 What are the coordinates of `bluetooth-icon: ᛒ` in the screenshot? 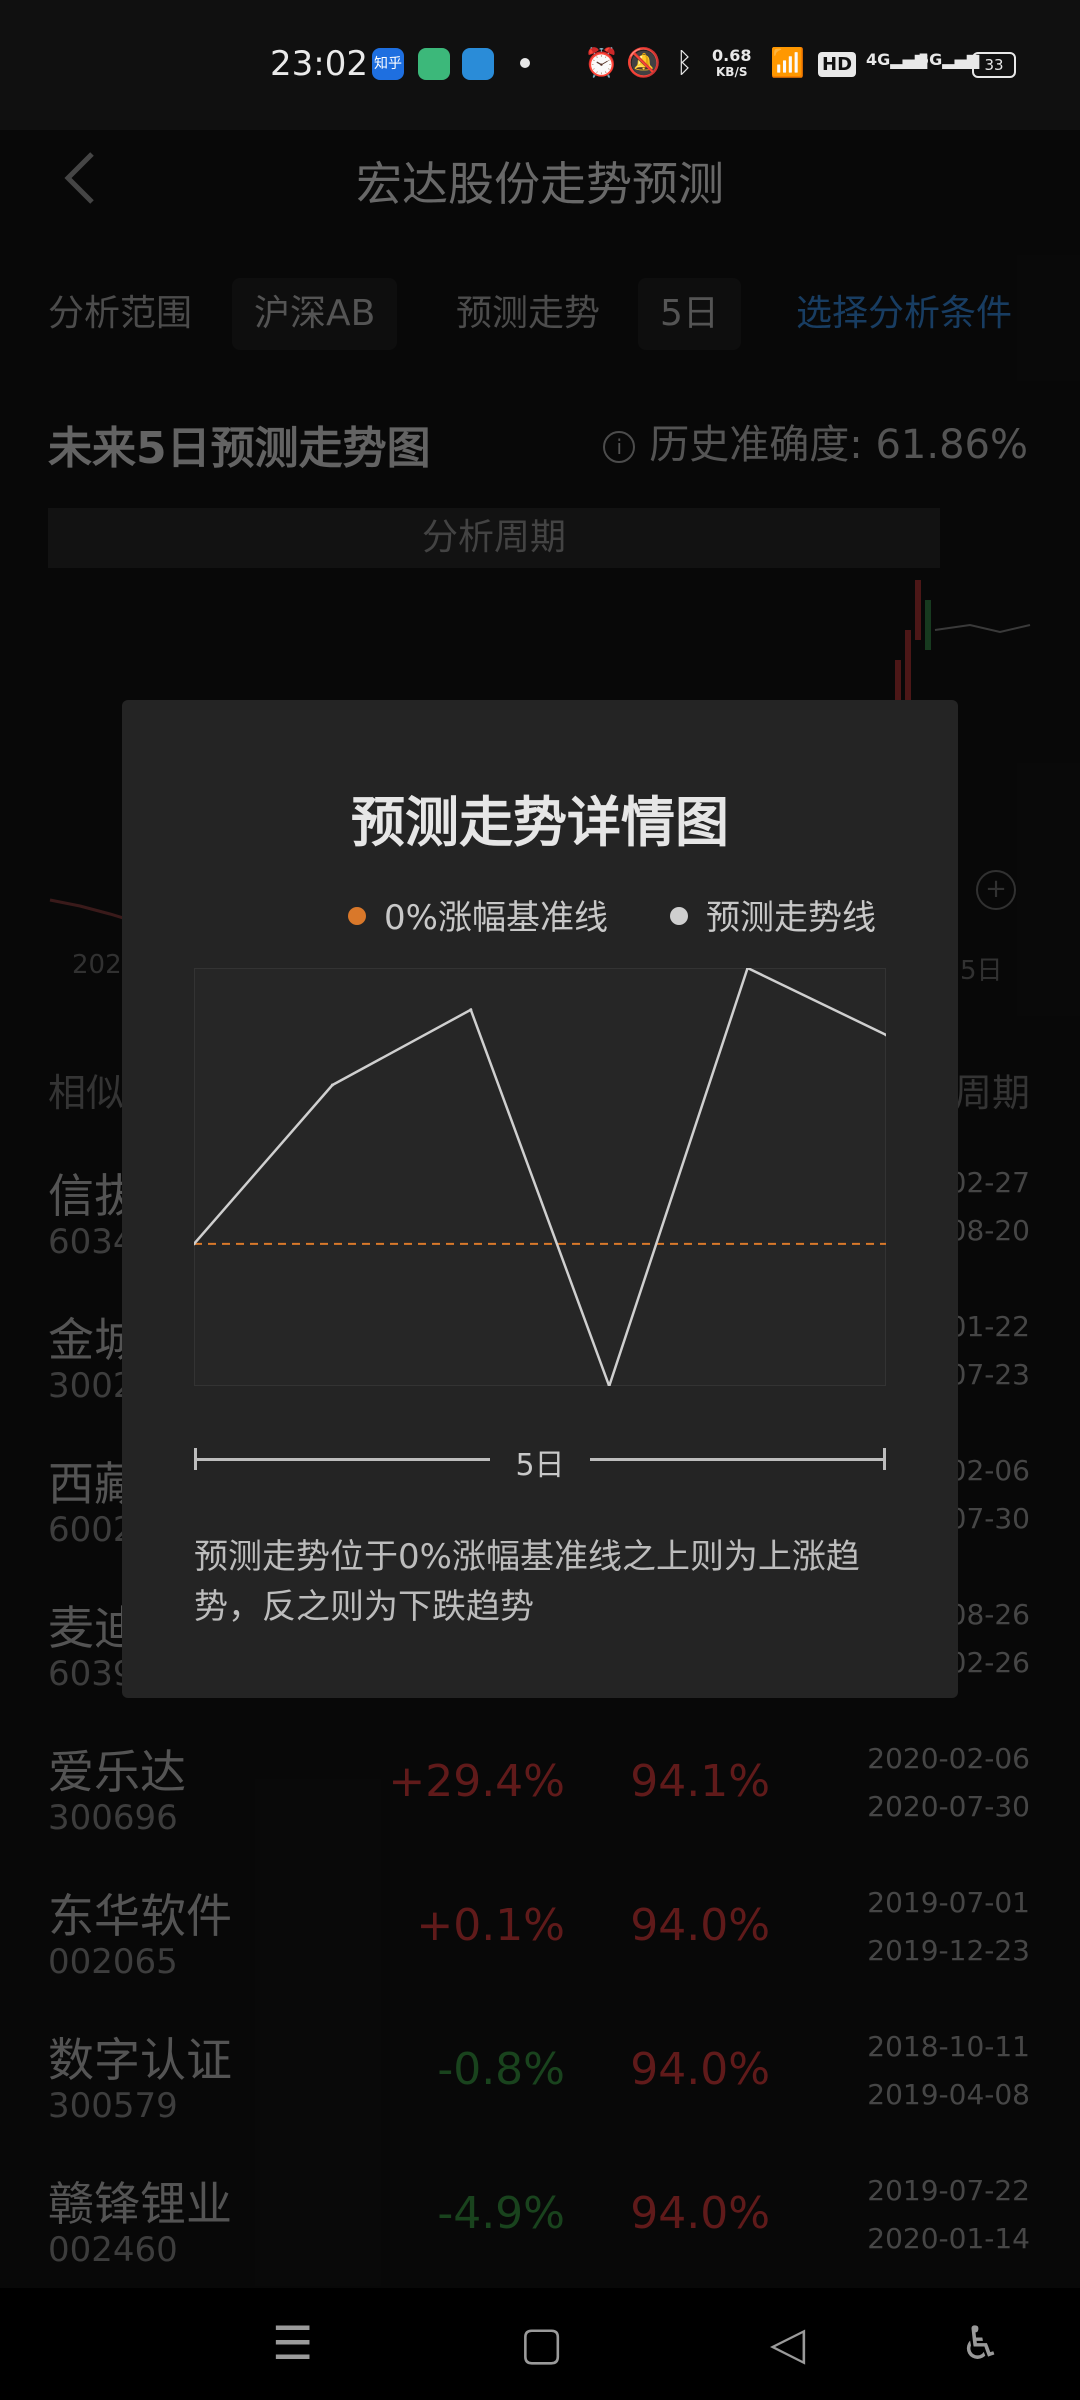 It's located at (684, 62).